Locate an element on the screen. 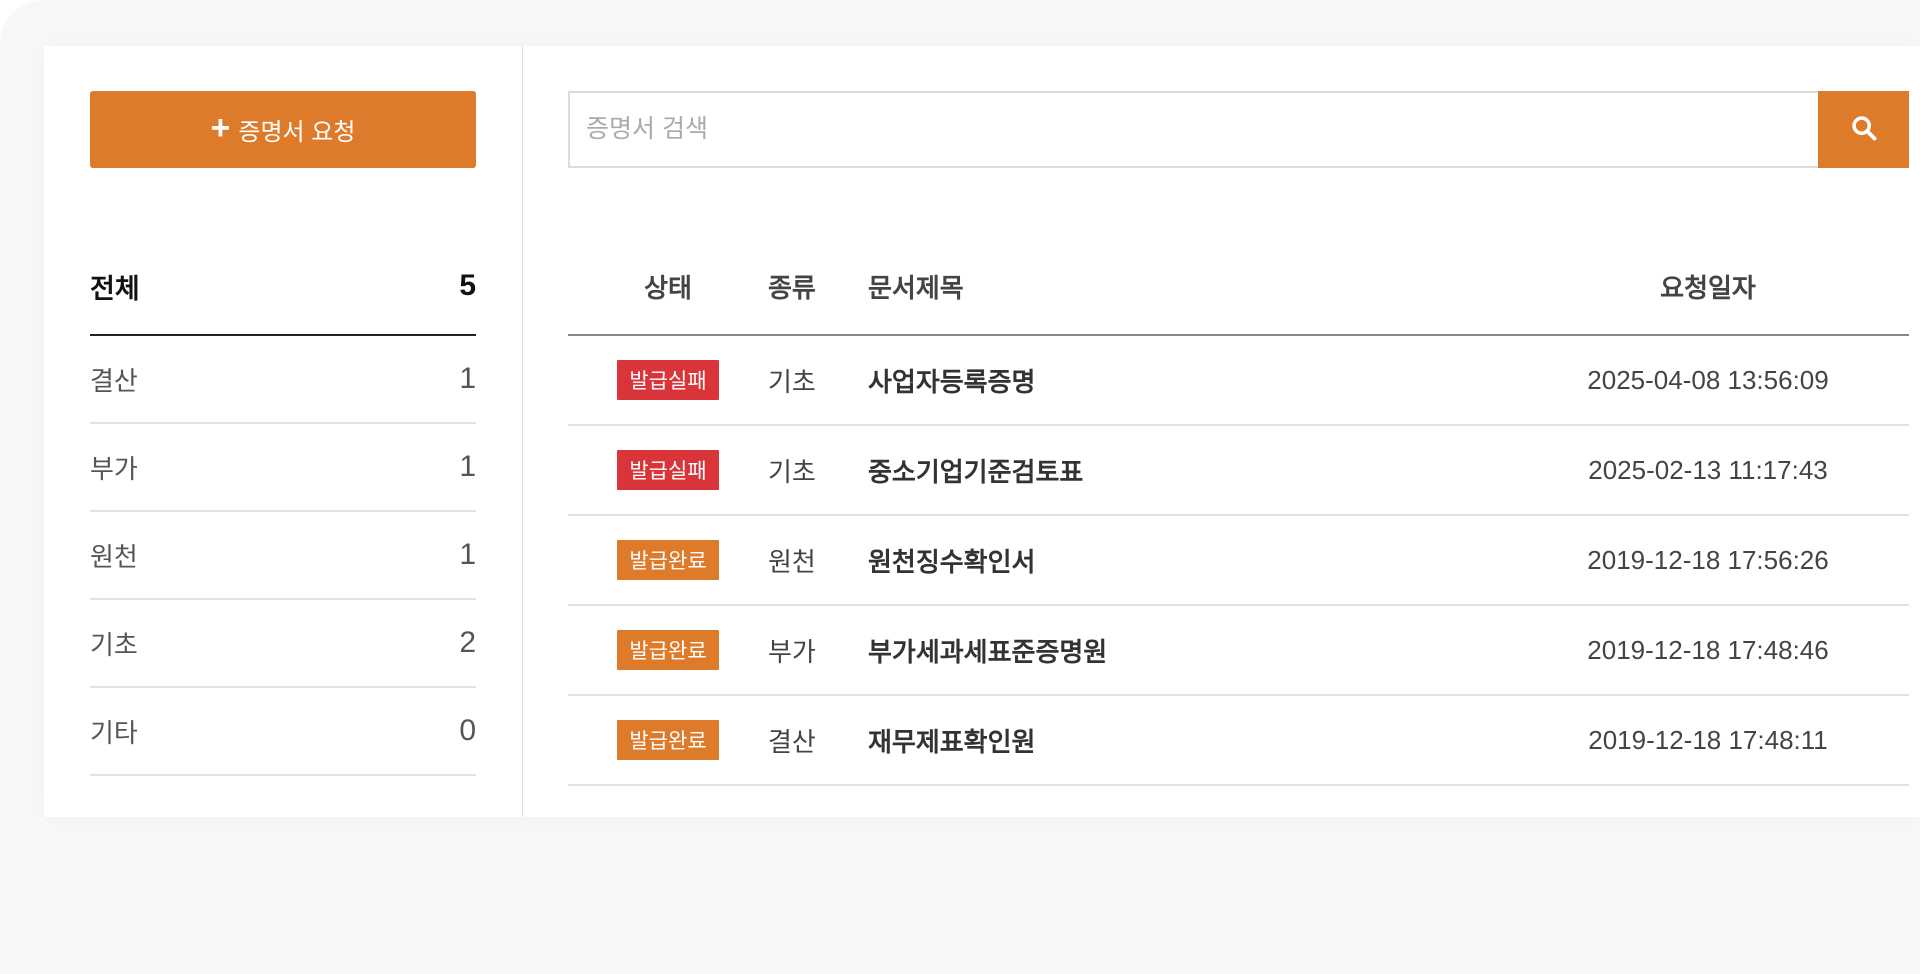 The image size is (1920, 974). table-row: 발급완료 결산 재무제표확인원 2019-12-18 17:48:11 is located at coordinates (1238, 741).